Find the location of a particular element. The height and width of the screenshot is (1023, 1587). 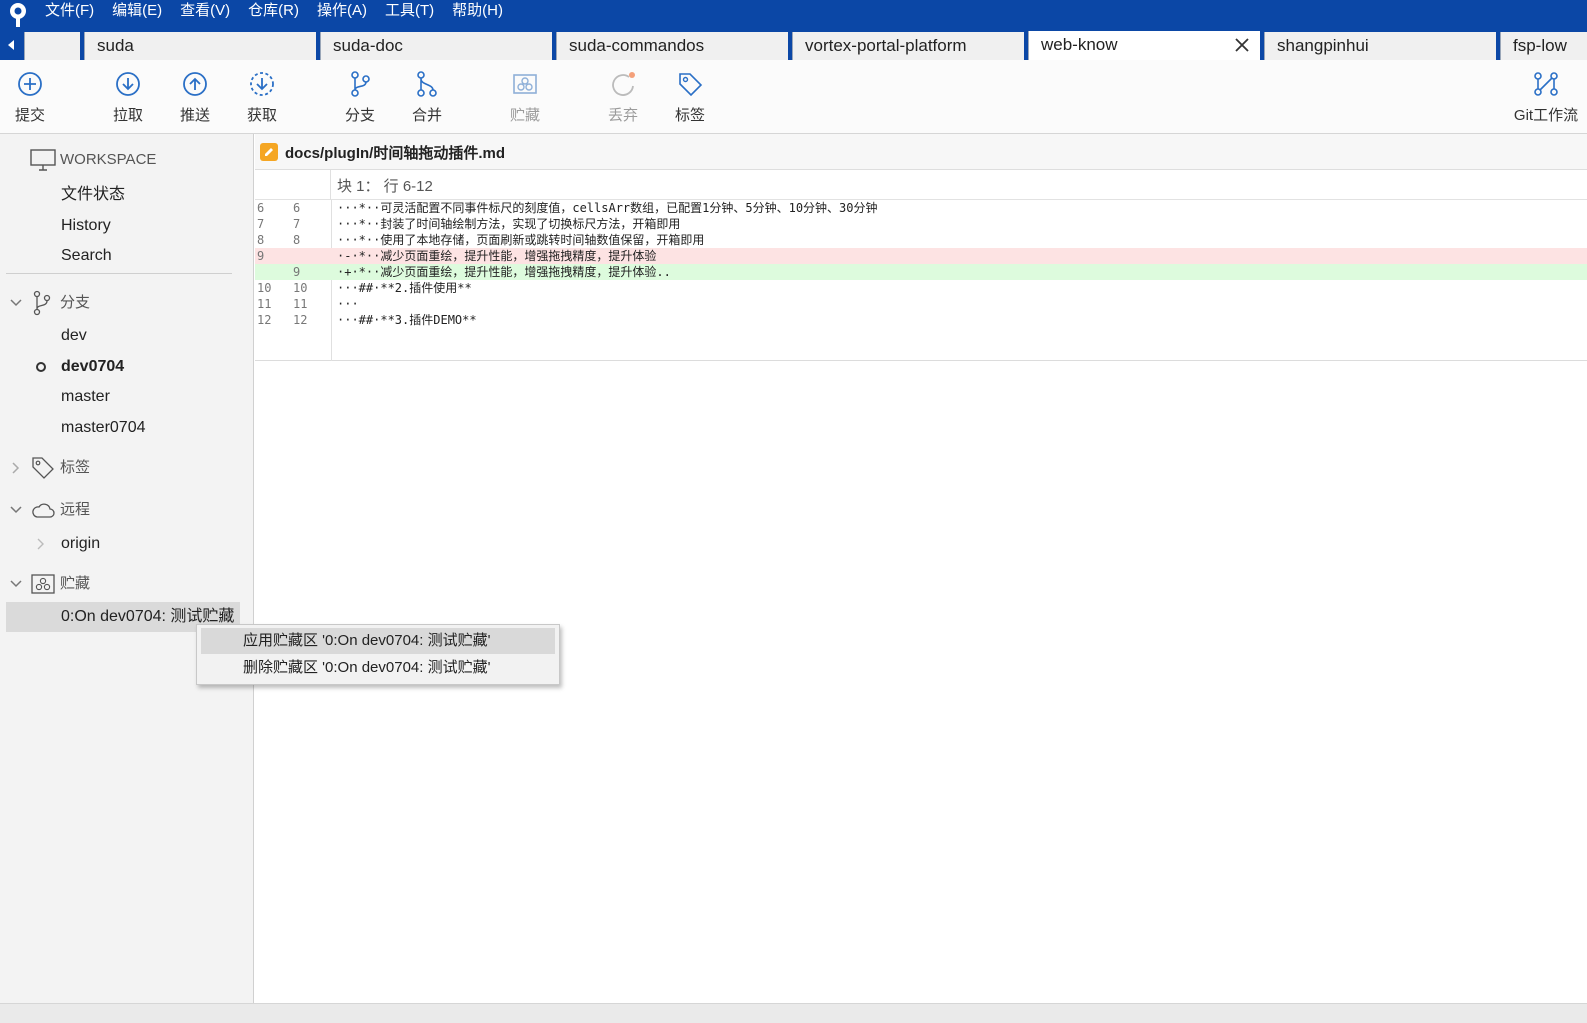

diff-line-text: ···##·**3.插件DEMO** is located at coordinates (407, 320).